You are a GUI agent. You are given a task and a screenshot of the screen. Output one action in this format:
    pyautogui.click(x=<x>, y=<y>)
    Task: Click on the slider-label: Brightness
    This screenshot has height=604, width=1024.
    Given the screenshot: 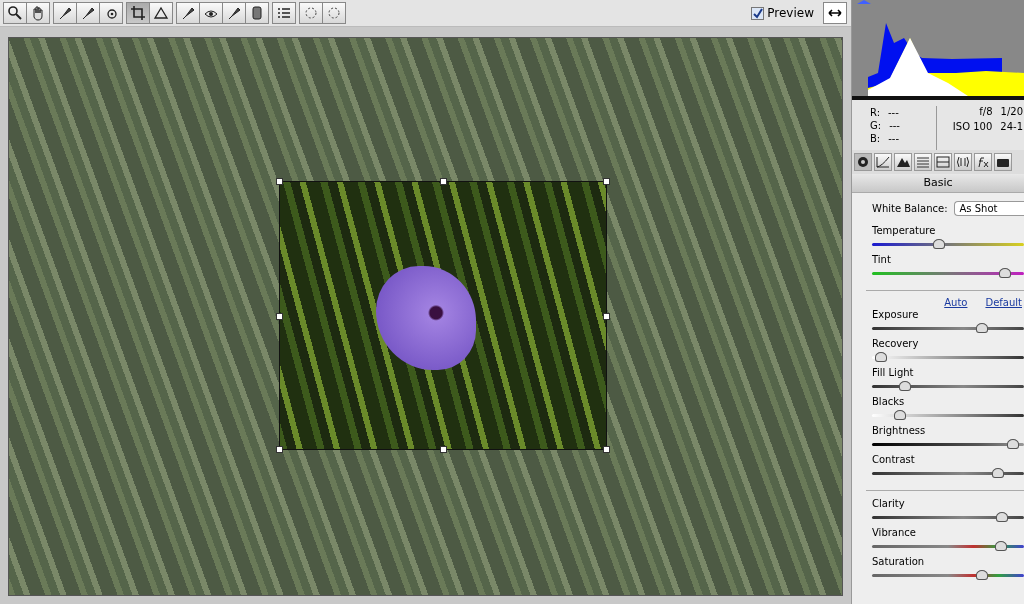 What is the action you would take?
    pyautogui.click(x=899, y=431)
    